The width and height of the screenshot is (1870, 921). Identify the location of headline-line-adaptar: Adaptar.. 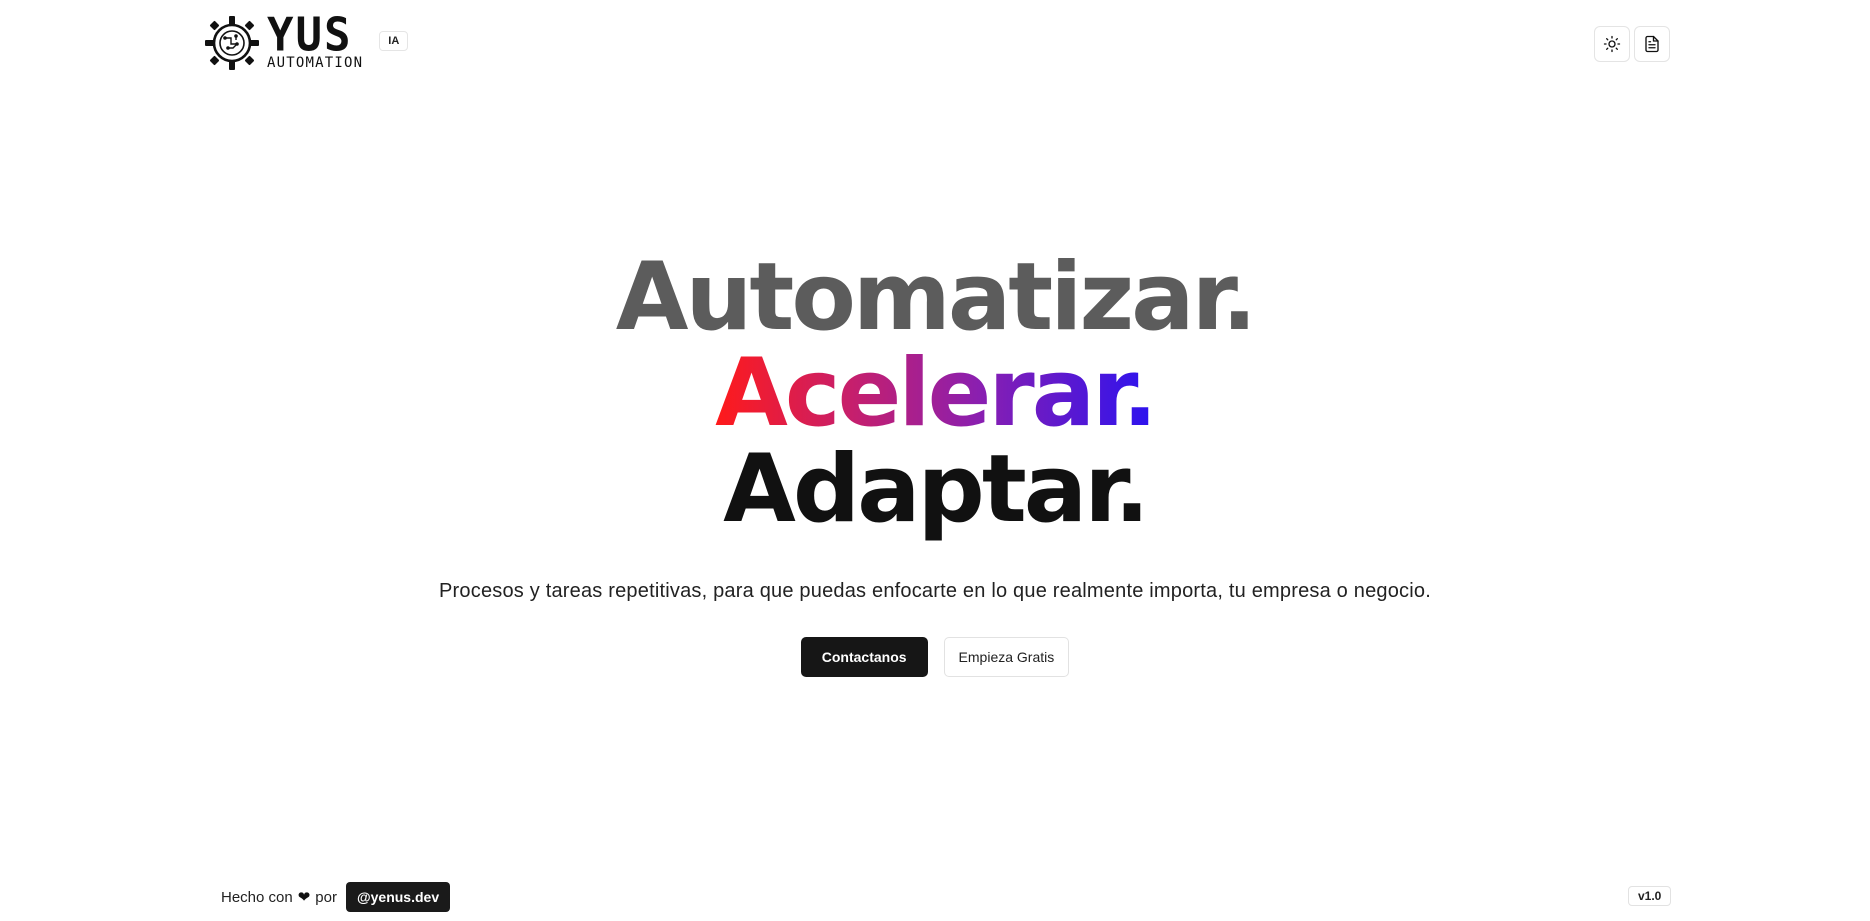
(936, 489).